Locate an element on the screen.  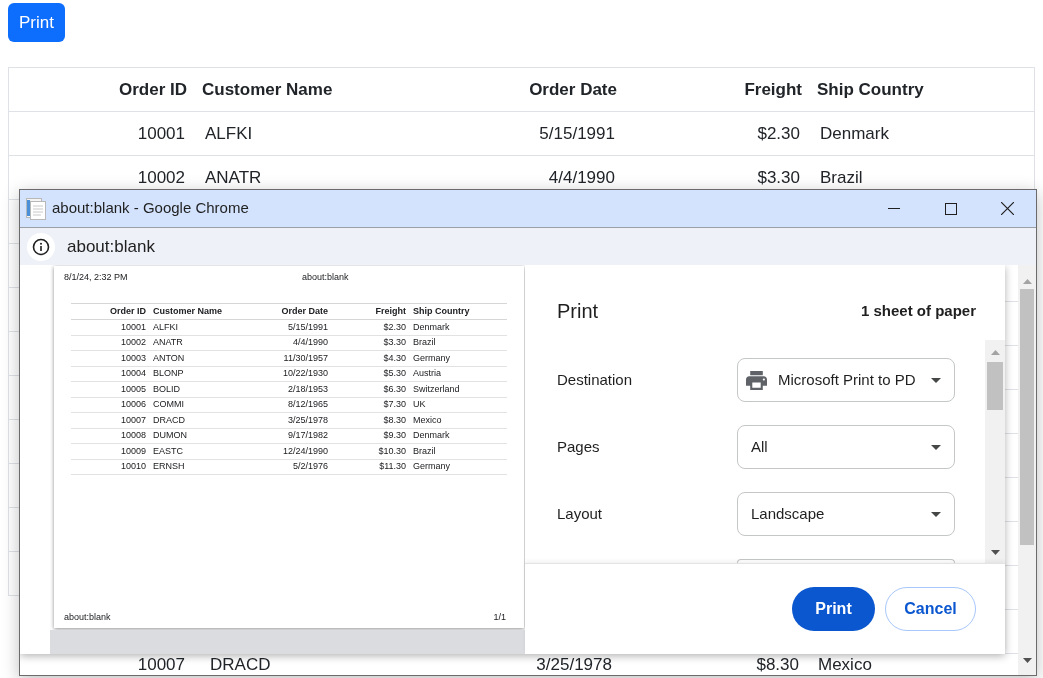
table-cell-text: EASTC is located at coordinates (168, 451).